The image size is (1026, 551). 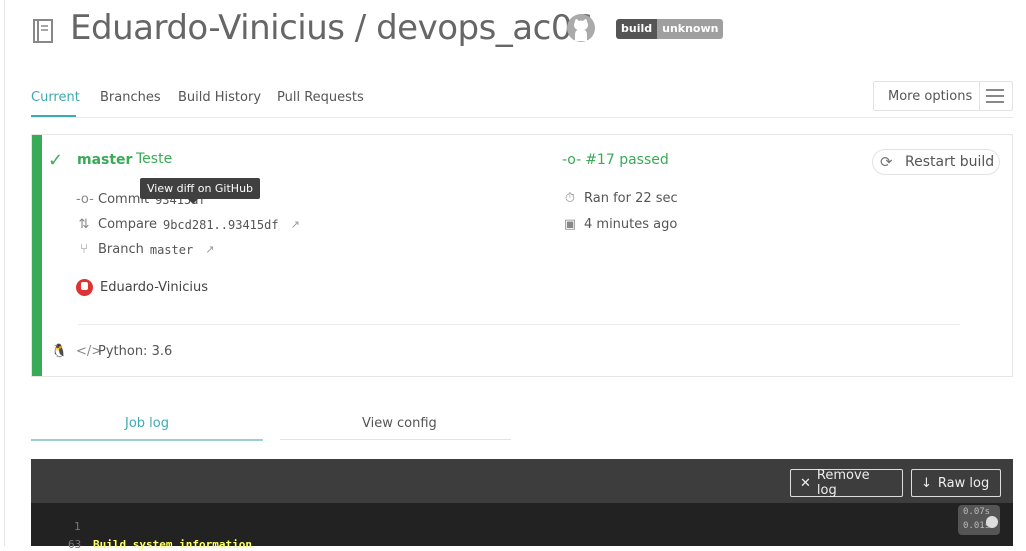 What do you see at coordinates (979, 96) in the screenshot?
I see `more-options-separator` at bounding box center [979, 96].